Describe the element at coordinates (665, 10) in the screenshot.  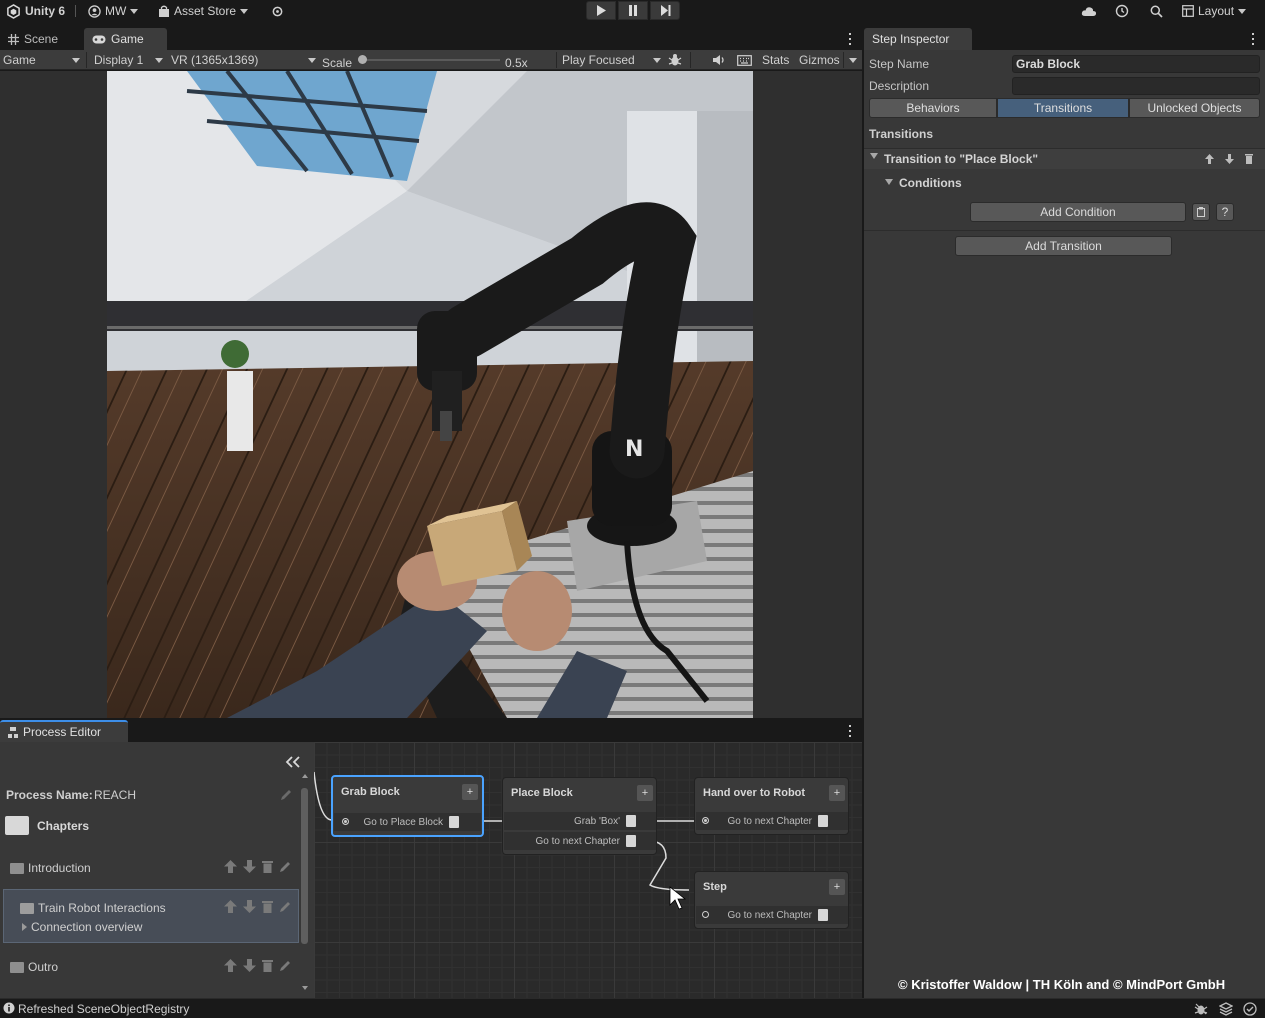
I see `step-button` at that location.